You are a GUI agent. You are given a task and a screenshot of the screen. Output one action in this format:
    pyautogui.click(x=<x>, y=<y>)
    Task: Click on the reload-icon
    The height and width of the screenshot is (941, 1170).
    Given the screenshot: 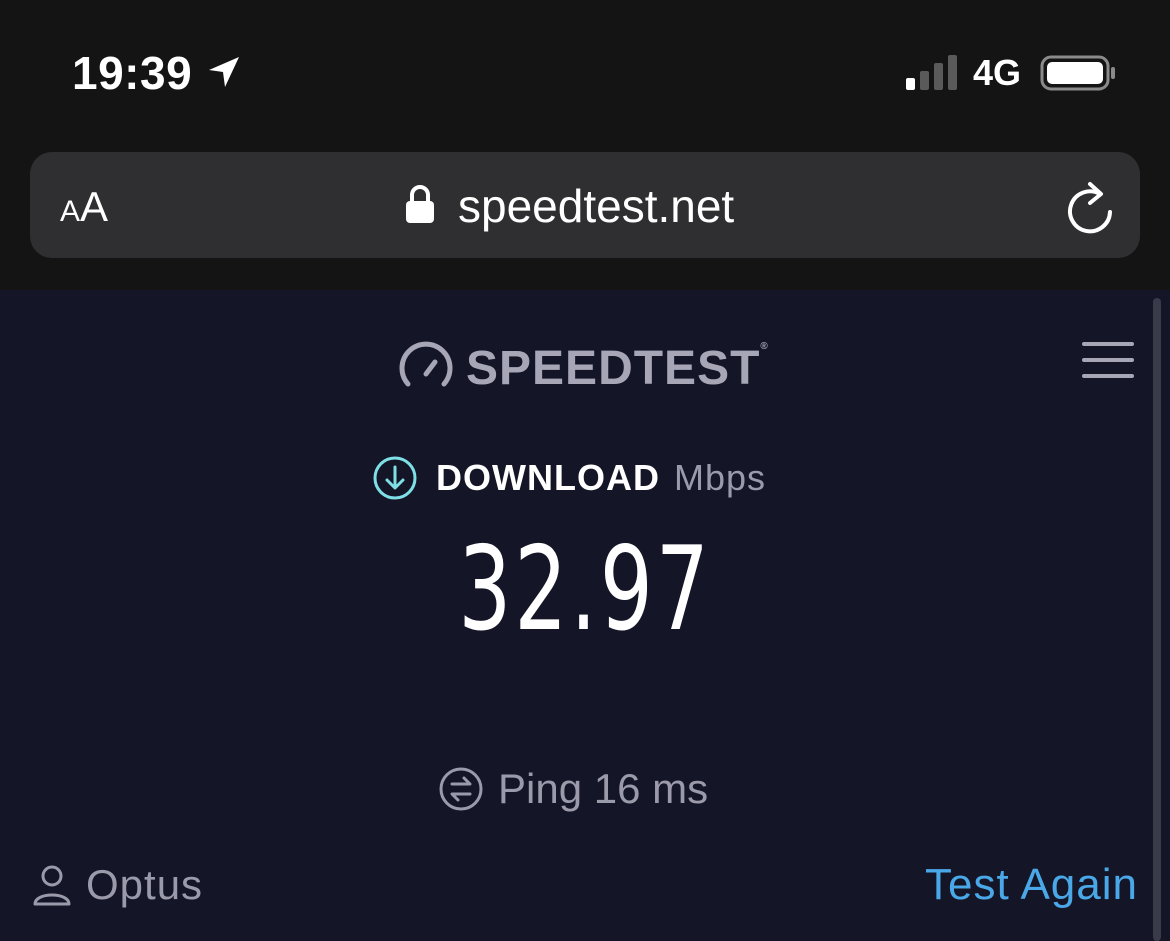 What is the action you would take?
    pyautogui.click(x=1090, y=206)
    